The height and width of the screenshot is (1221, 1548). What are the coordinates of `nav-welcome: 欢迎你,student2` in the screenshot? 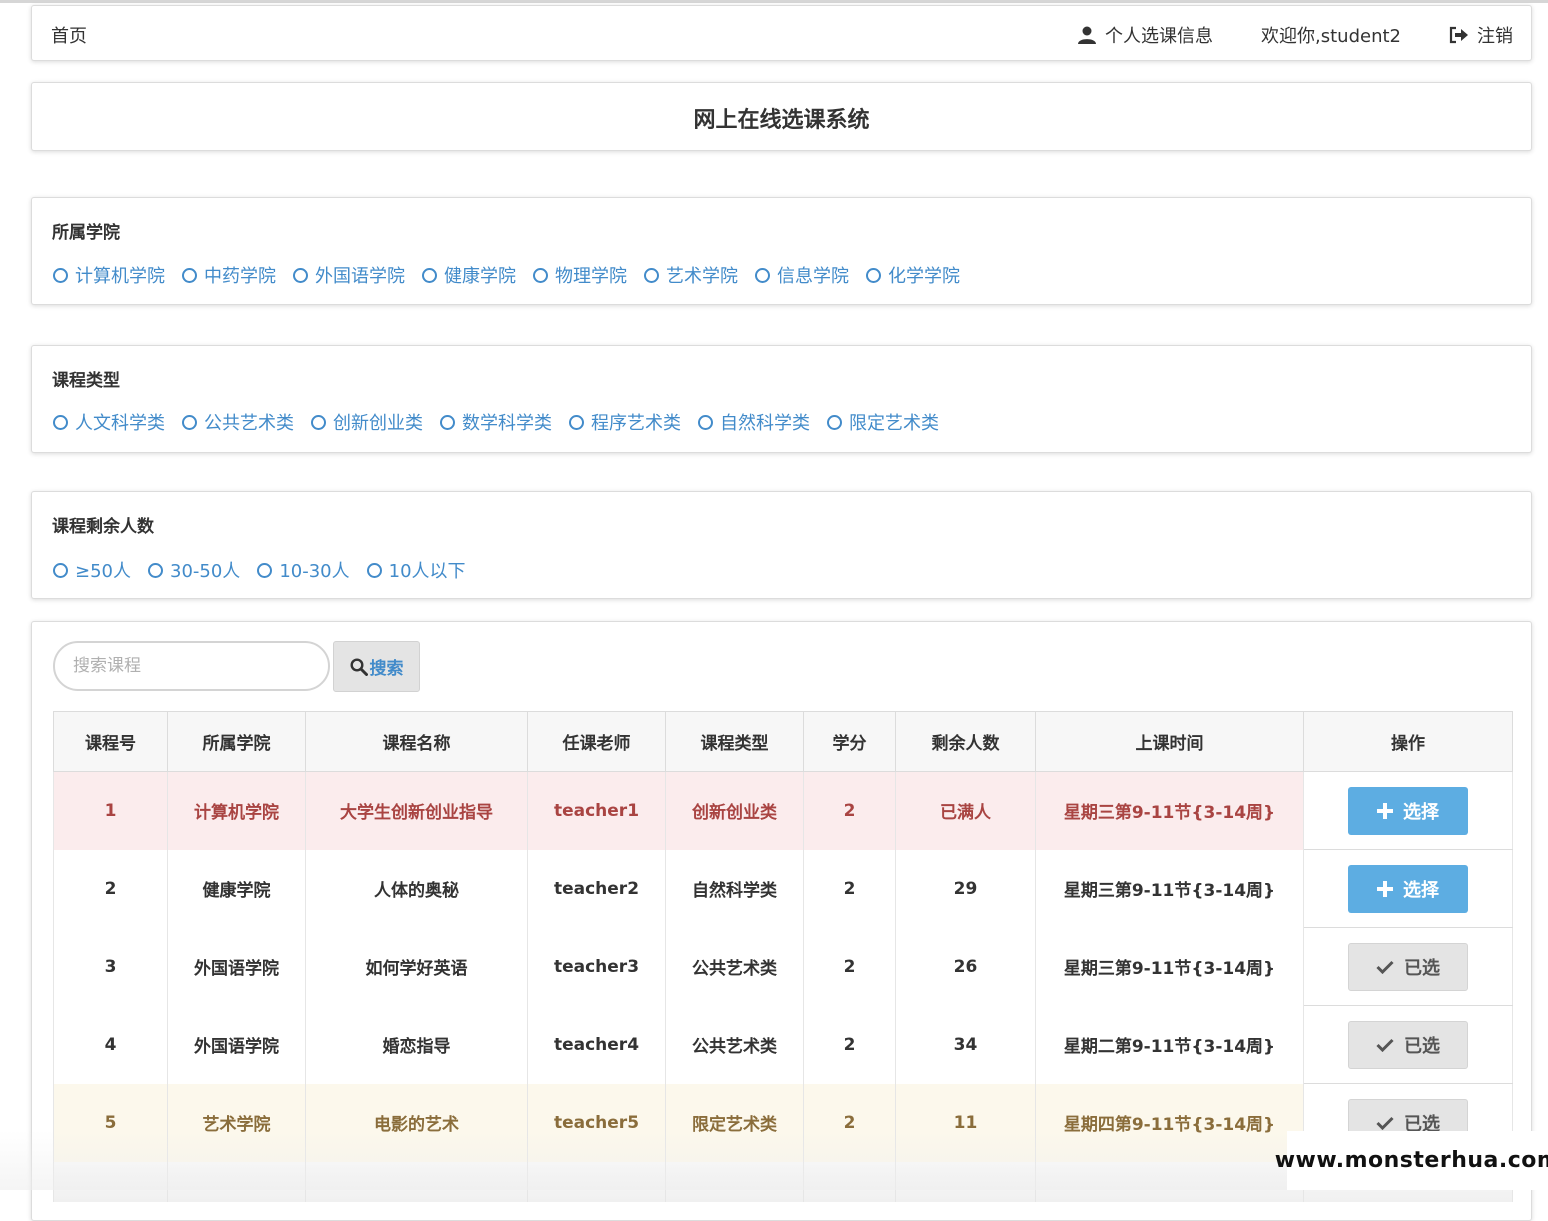 It's located at (1331, 35).